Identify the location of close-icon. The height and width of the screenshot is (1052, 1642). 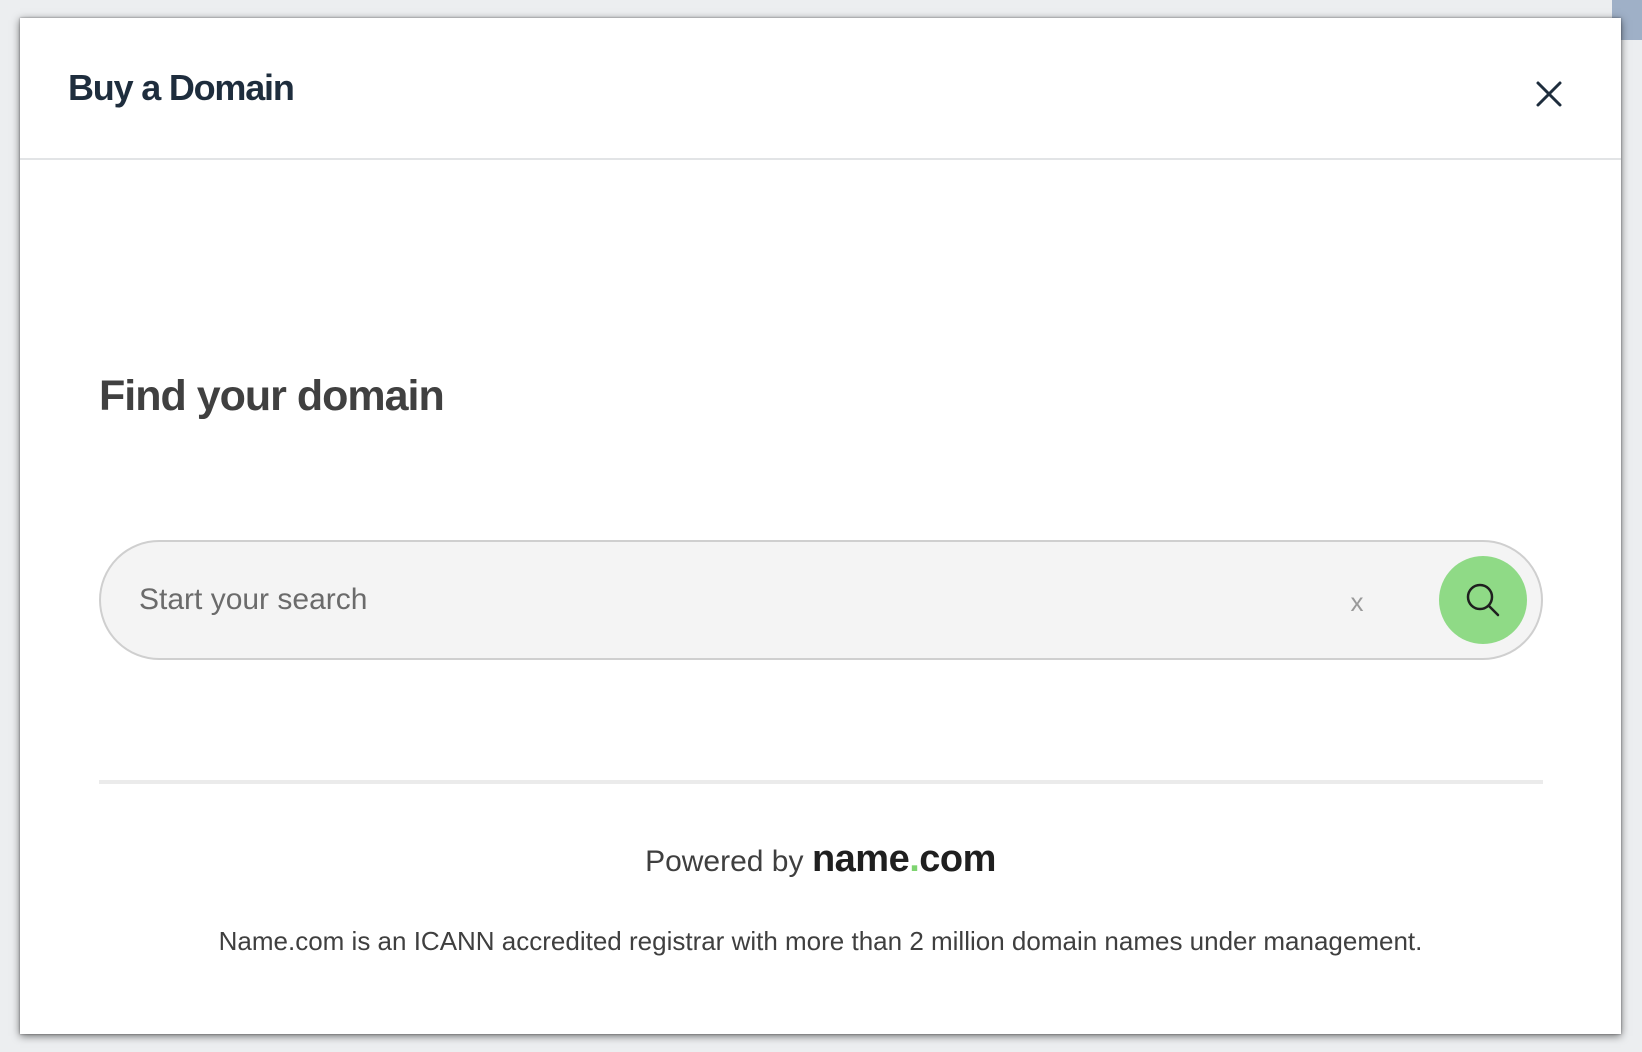
(1549, 94).